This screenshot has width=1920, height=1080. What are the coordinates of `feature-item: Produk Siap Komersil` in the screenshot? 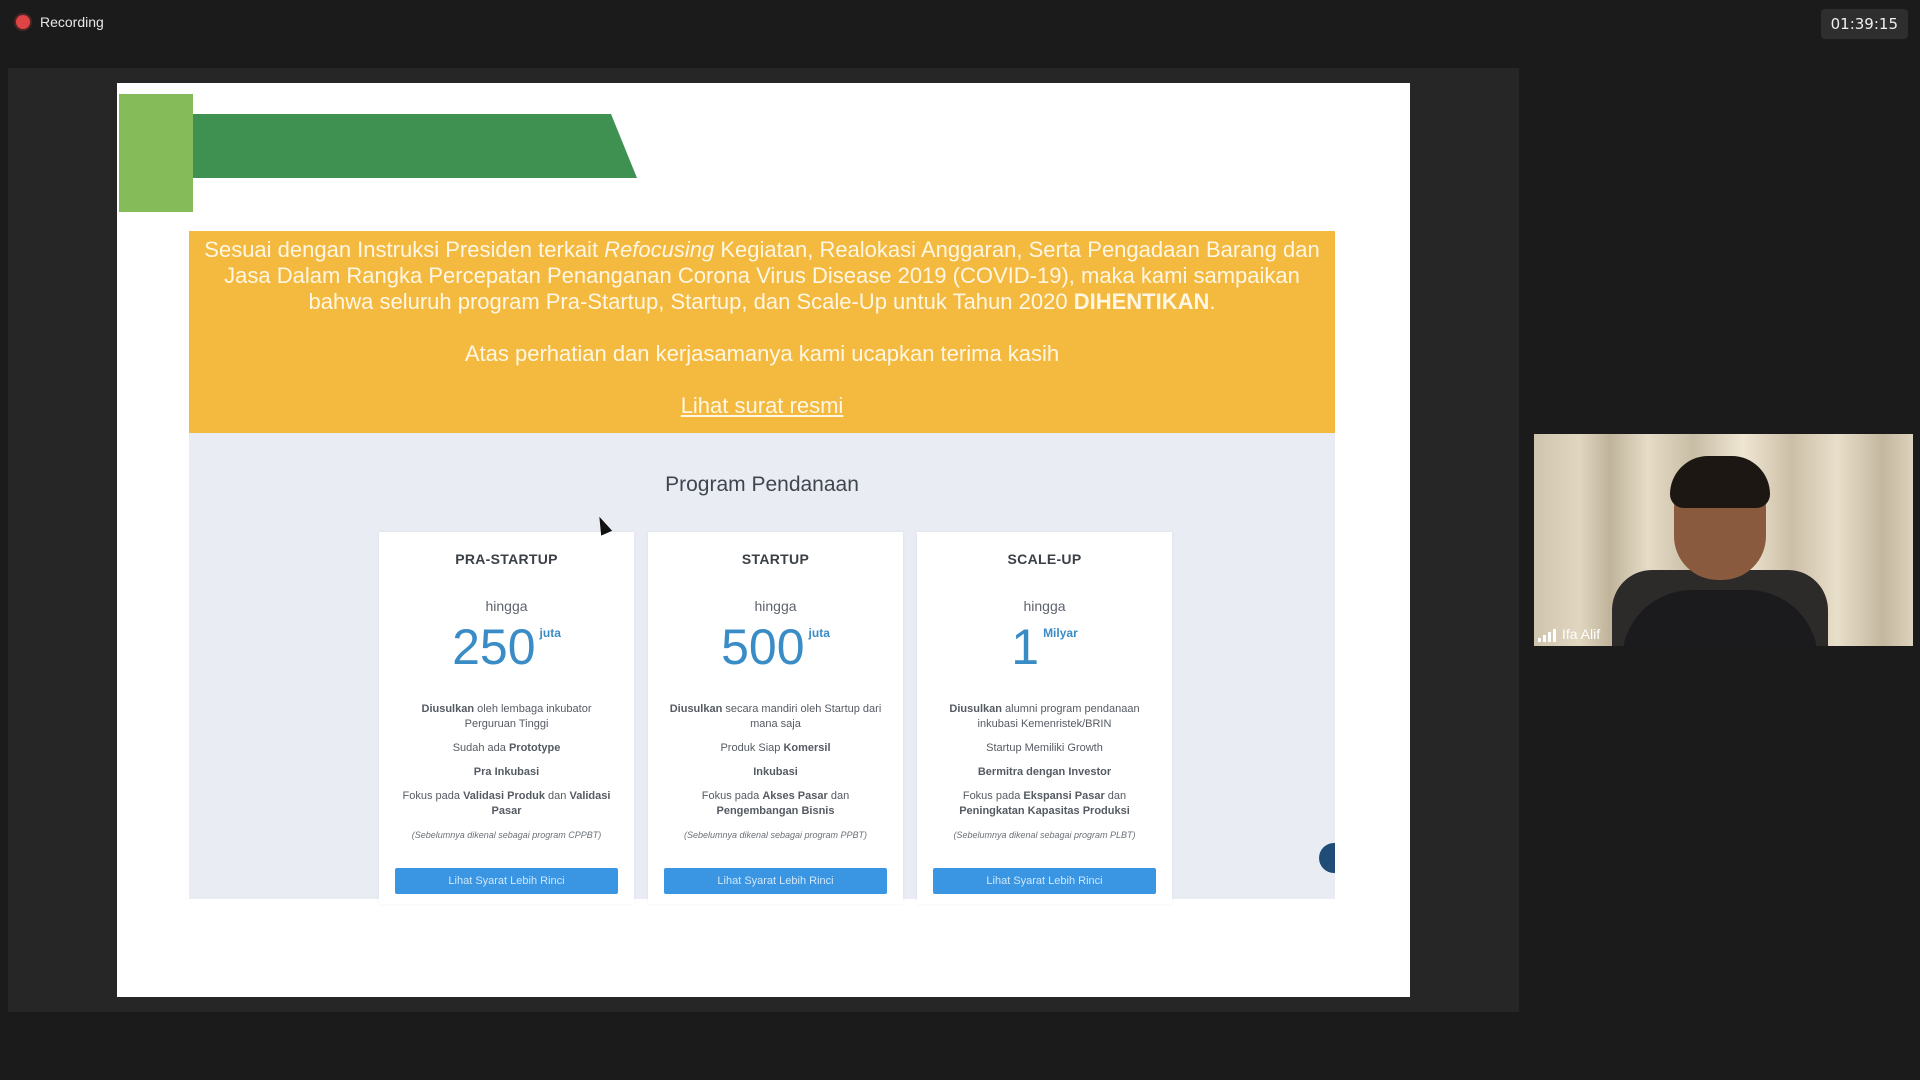 It's located at (775, 748).